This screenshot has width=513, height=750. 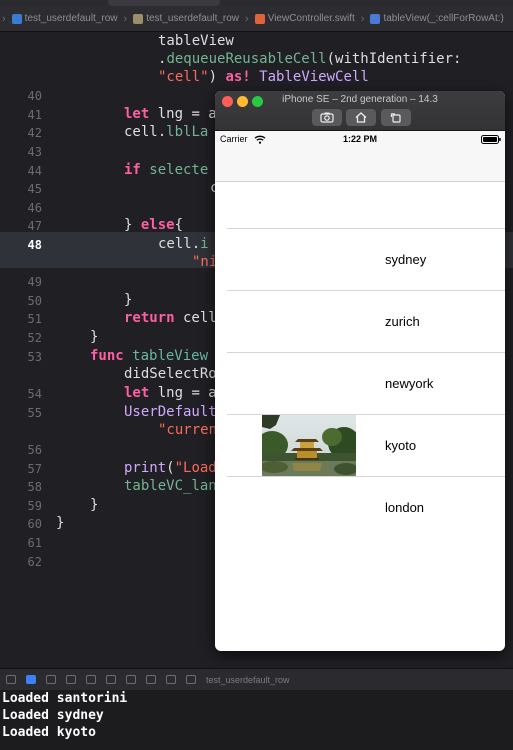 What do you see at coordinates (360, 384) in the screenshot?
I see `table-row: newyork` at bounding box center [360, 384].